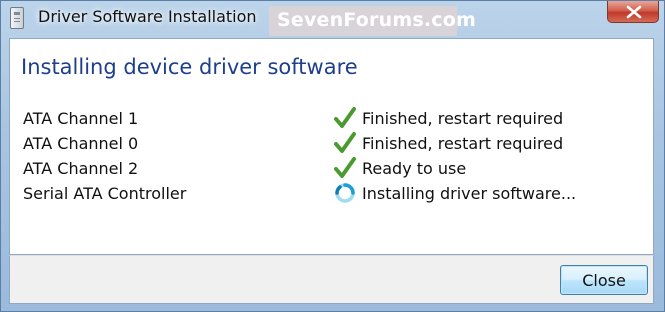  Describe the element at coordinates (17, 18) in the screenshot. I see `driver-device-icon` at that location.